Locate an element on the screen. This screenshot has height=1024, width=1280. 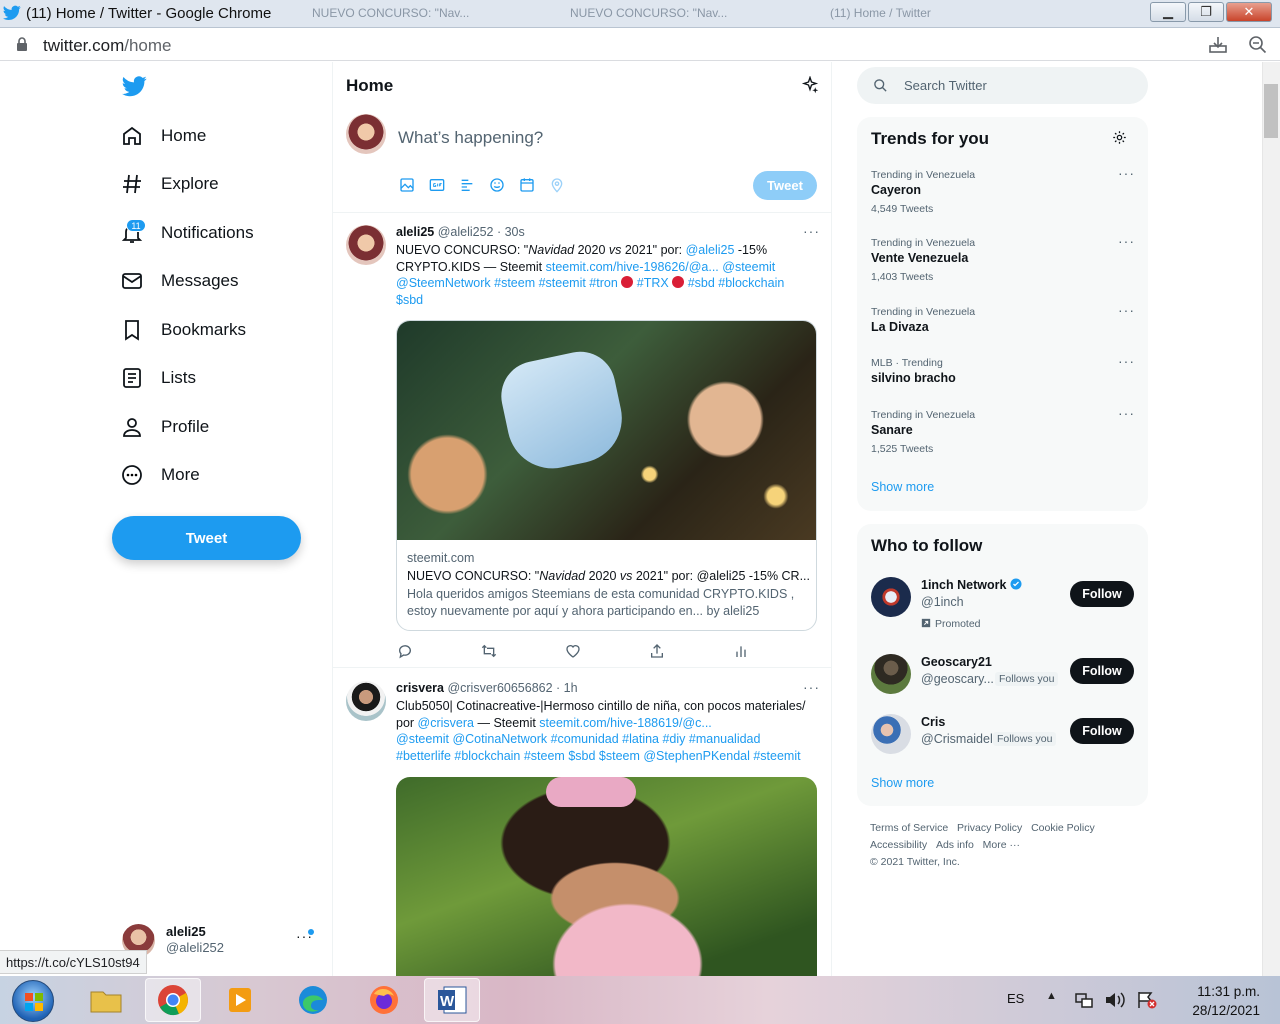
cookie-link: Cookie Policy is located at coordinates (1063, 828).